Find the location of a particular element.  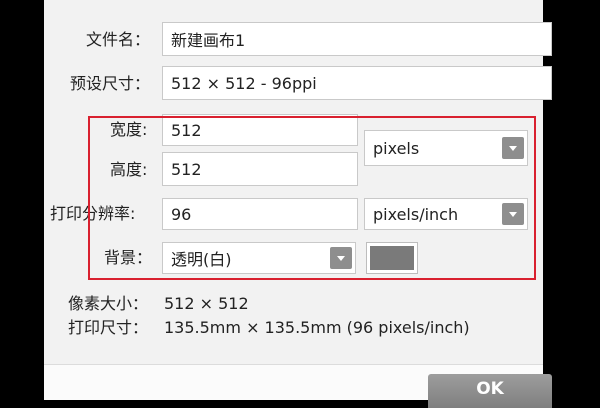

size-unit-value: pixels is located at coordinates (396, 148).